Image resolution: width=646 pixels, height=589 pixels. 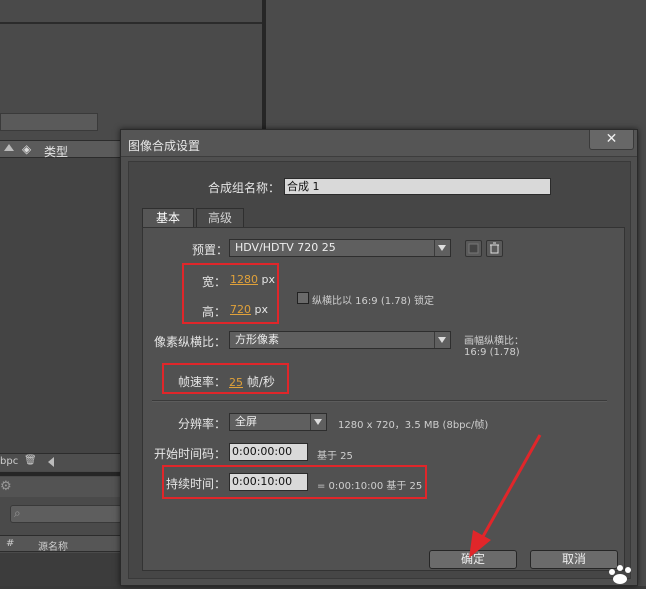 What do you see at coordinates (257, 339) in the screenshot?
I see `pixel-aspect-value: 方形像素` at bounding box center [257, 339].